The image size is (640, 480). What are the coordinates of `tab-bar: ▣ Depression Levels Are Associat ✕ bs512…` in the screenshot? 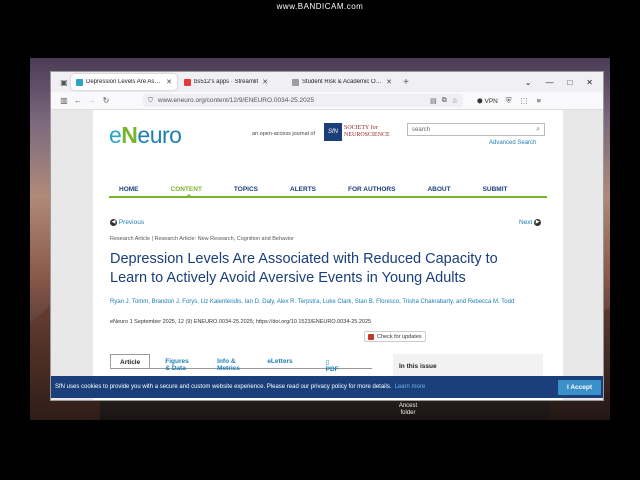 It's located at (327, 82).